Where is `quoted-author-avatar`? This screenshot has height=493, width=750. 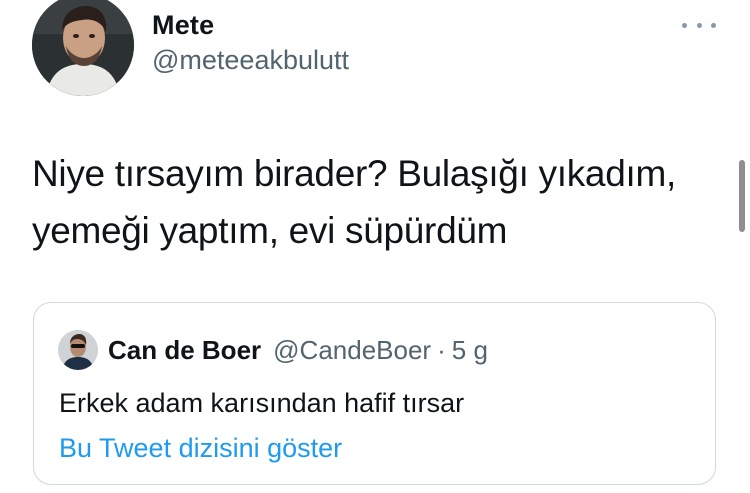 quoted-author-avatar is located at coordinates (78, 350).